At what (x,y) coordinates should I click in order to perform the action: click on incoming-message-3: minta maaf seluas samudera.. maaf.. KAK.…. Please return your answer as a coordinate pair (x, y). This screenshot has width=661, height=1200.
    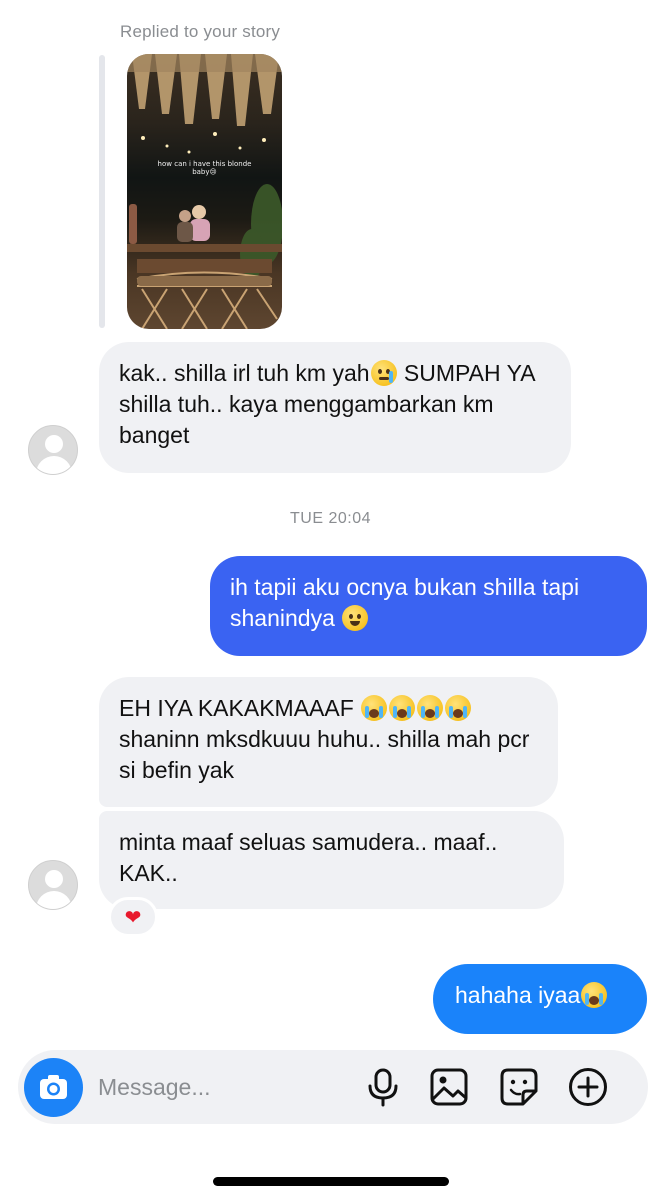
    Looking at the image, I should click on (331, 860).